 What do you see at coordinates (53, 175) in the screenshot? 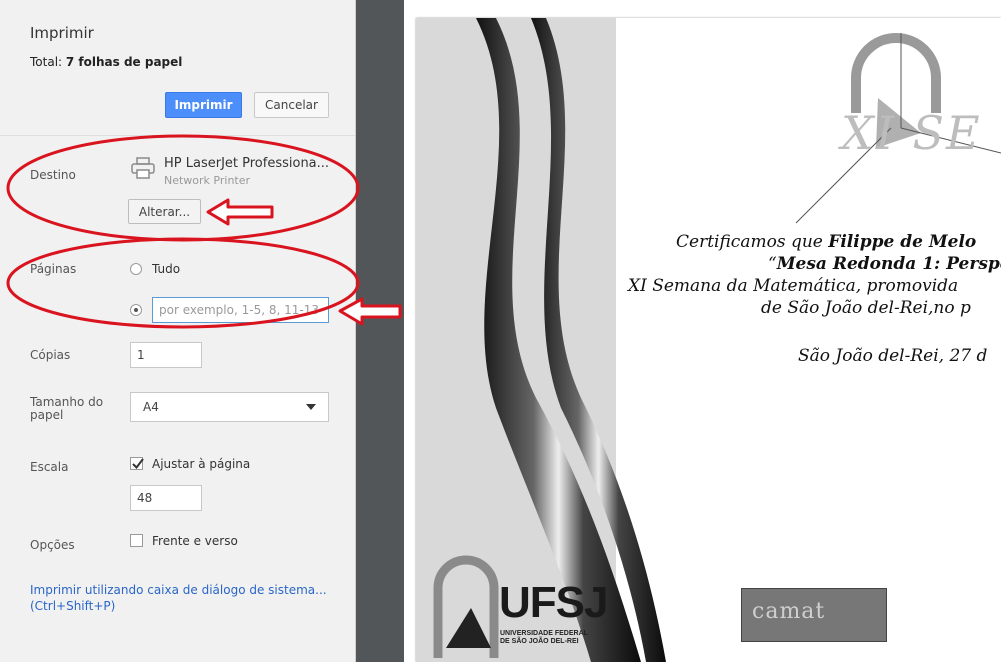
I see `destination-label: Destino` at bounding box center [53, 175].